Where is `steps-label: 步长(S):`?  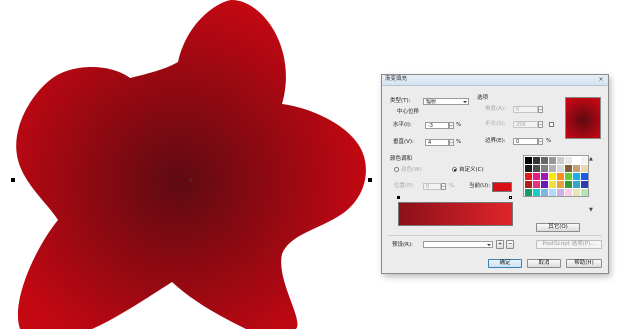
steps-label: 步长(S): is located at coordinates (495, 124).